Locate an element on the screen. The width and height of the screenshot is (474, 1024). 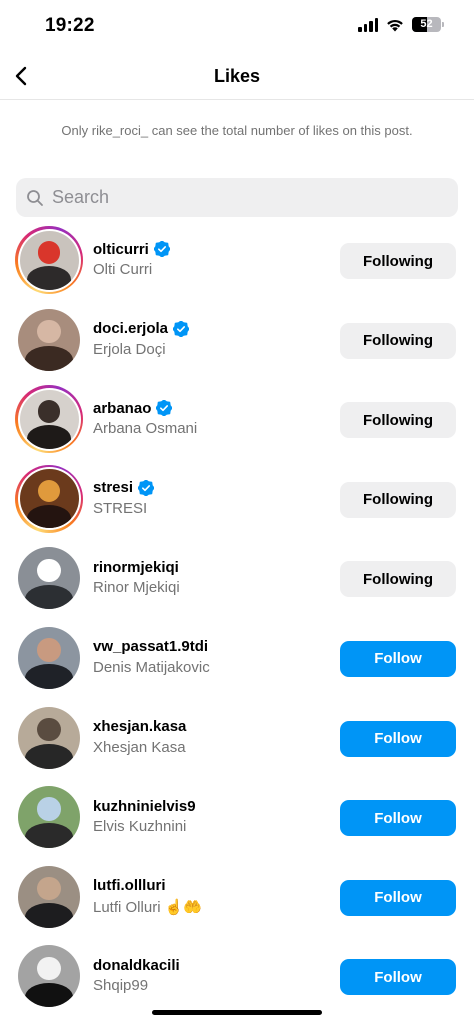
username: lutfi.ollluri is located at coordinates (129, 886).